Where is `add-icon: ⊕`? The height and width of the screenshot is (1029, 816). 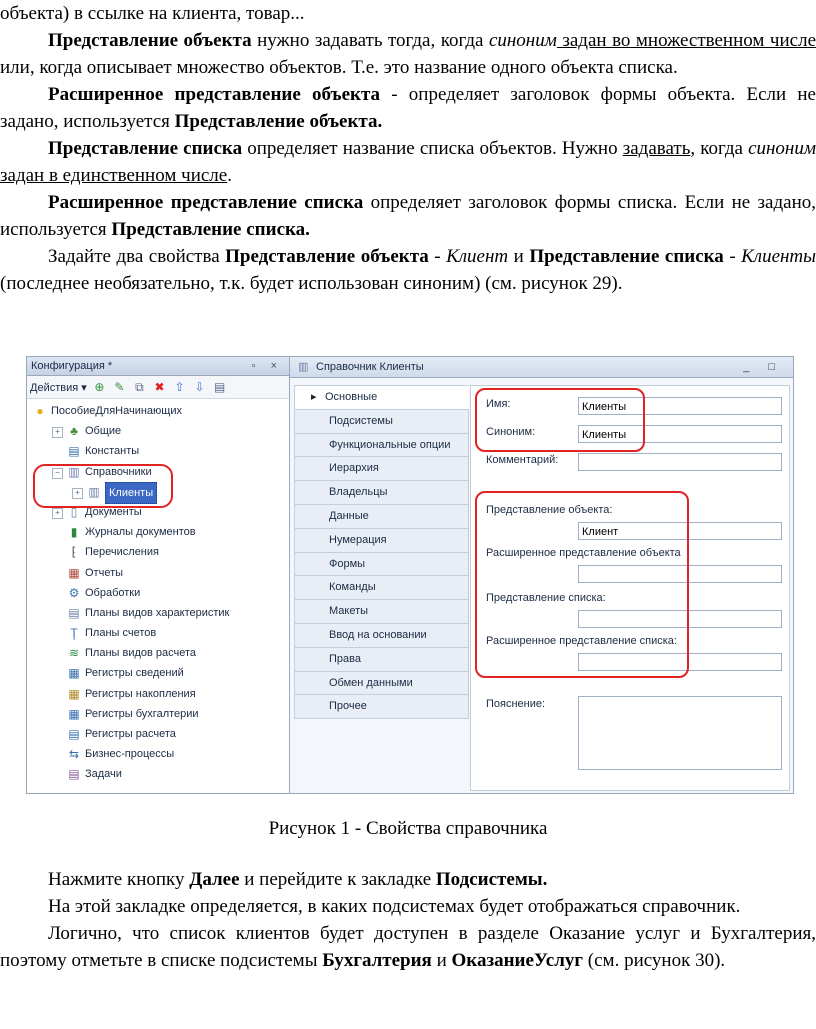
add-icon: ⊕ is located at coordinates (99, 387).